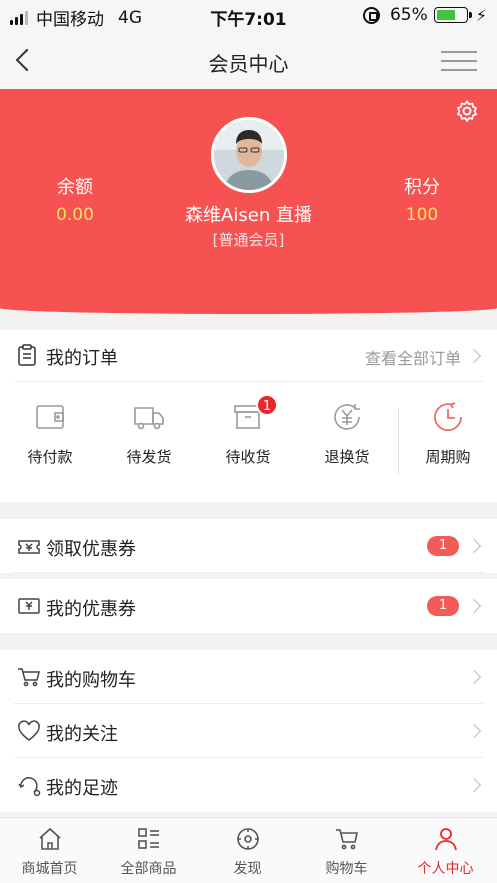 This screenshot has width=497, height=883. Describe the element at coordinates (422, 199) in the screenshot. I see `points-stat: 积分 100` at that location.